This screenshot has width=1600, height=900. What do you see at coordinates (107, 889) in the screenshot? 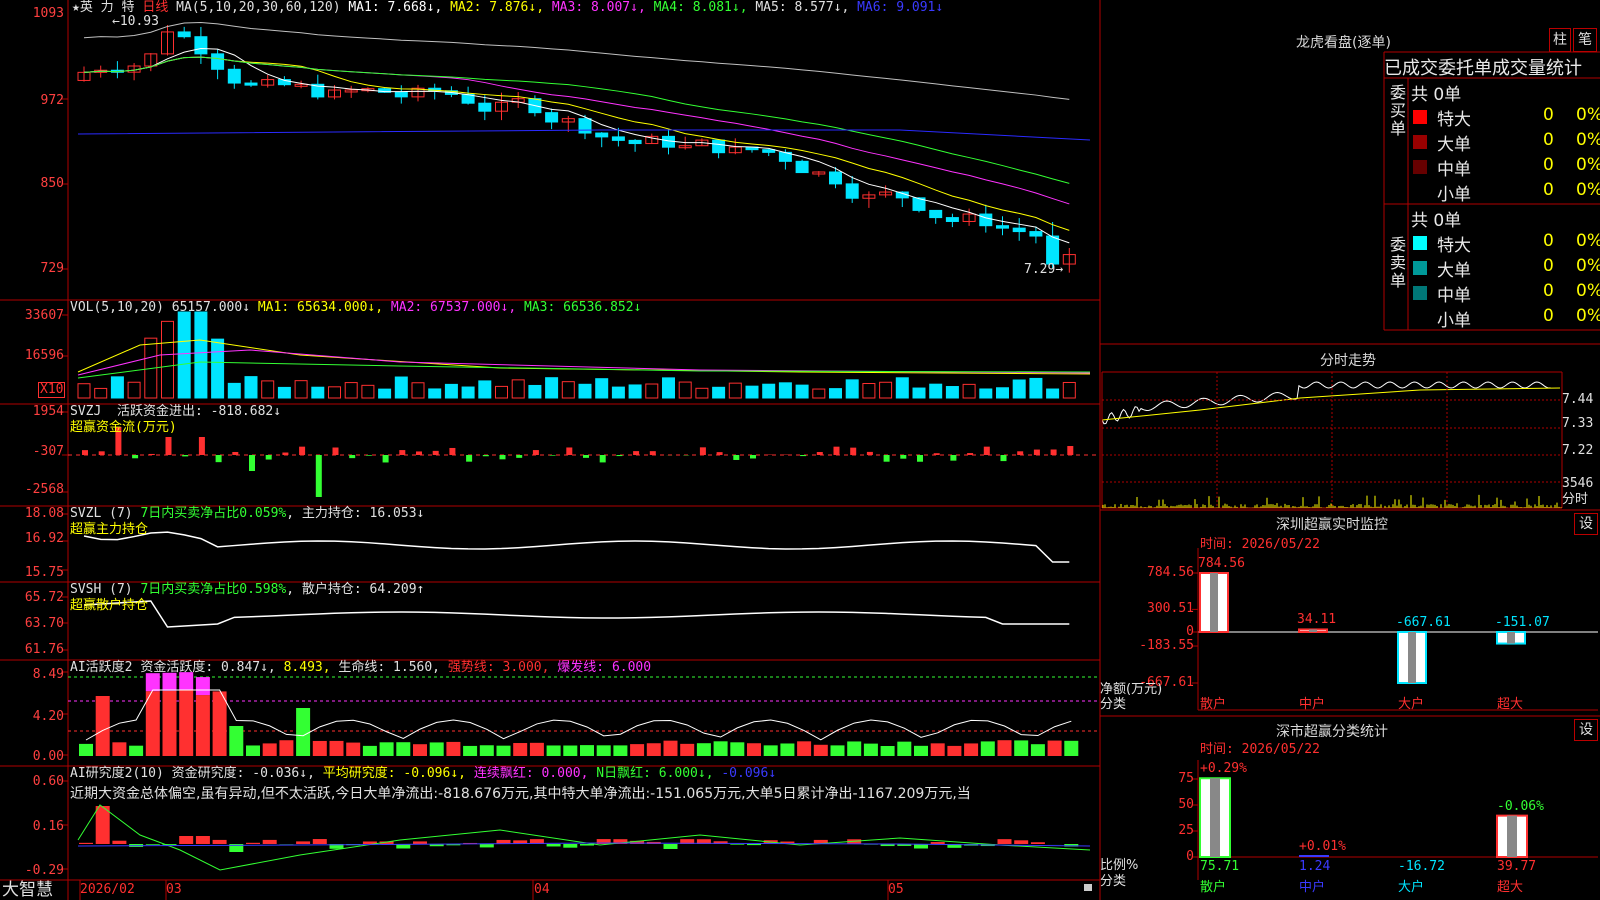
I see `time-axis-label: 2026/02` at bounding box center [107, 889].